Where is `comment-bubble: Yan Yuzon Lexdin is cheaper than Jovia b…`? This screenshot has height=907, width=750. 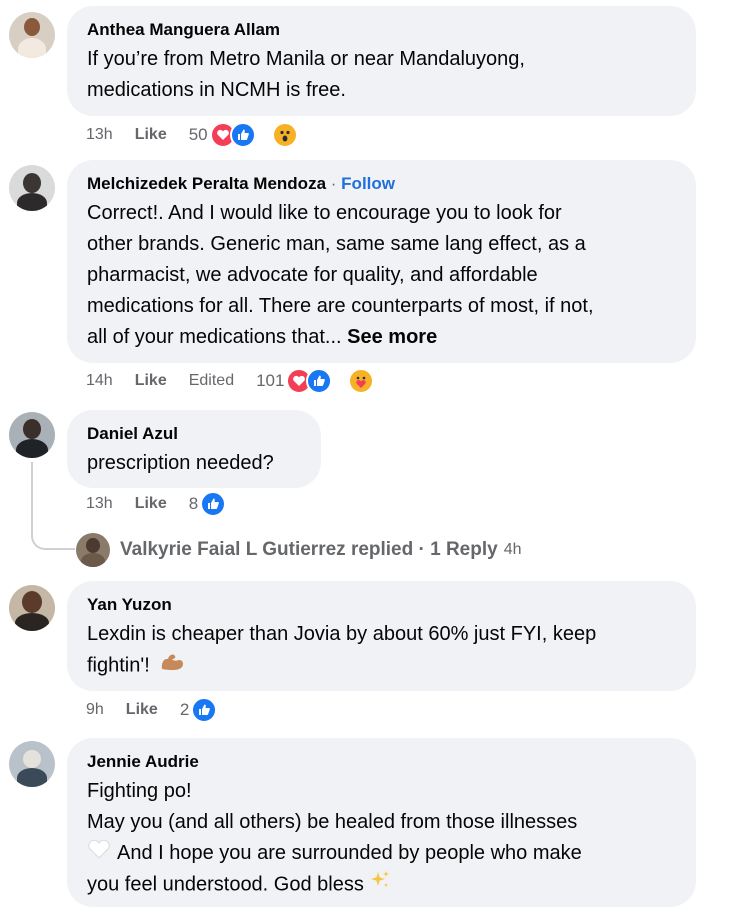 comment-bubble: Yan Yuzon Lexdin is cheaper than Jovia b… is located at coordinates (381, 636).